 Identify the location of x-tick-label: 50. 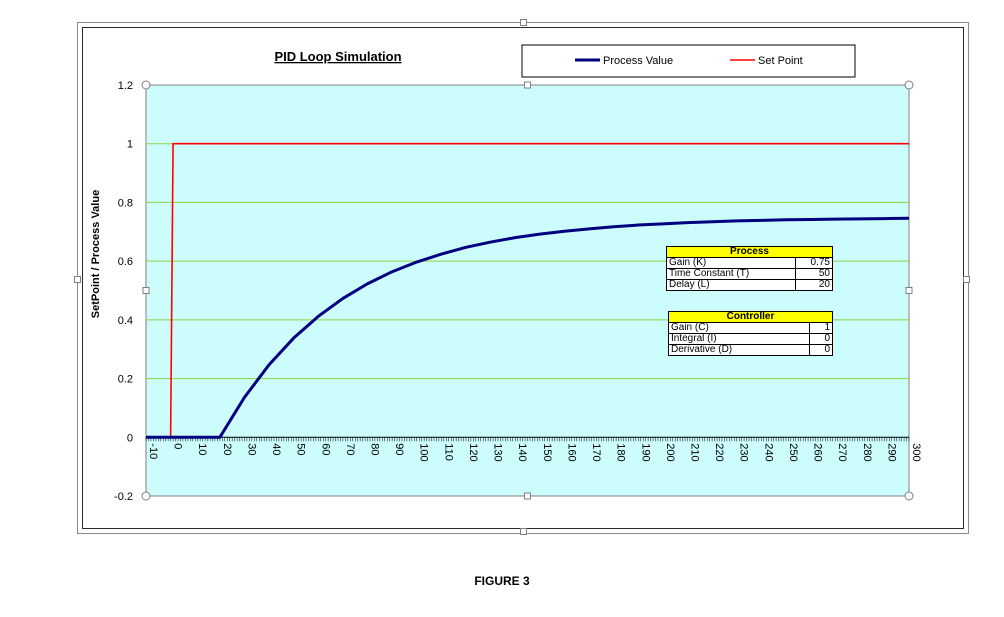
(301, 449).